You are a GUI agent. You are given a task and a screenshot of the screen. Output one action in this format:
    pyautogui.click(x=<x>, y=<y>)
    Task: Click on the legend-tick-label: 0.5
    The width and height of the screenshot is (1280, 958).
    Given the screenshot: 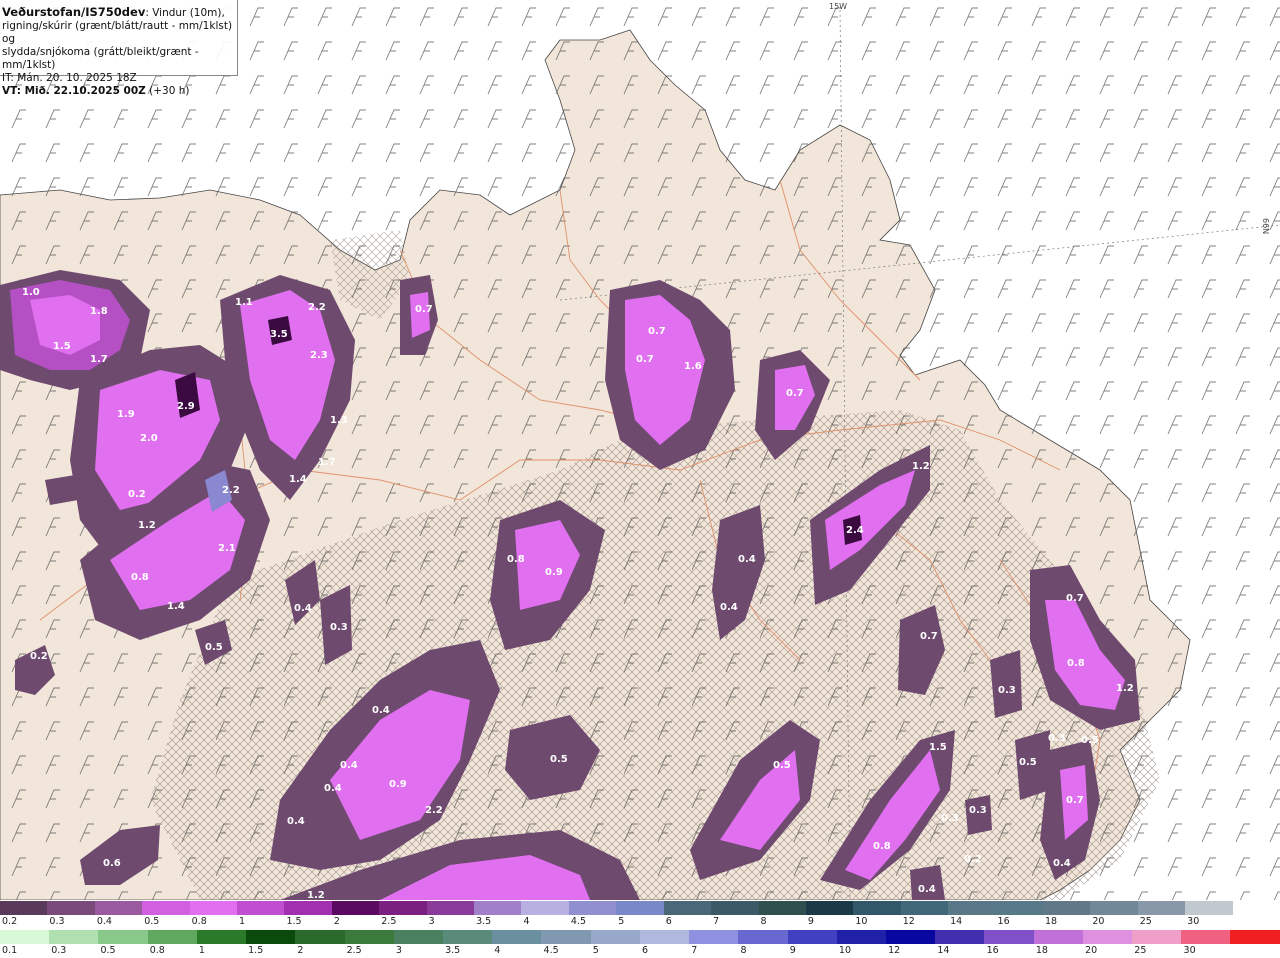 What is the action you would take?
    pyautogui.click(x=108, y=950)
    